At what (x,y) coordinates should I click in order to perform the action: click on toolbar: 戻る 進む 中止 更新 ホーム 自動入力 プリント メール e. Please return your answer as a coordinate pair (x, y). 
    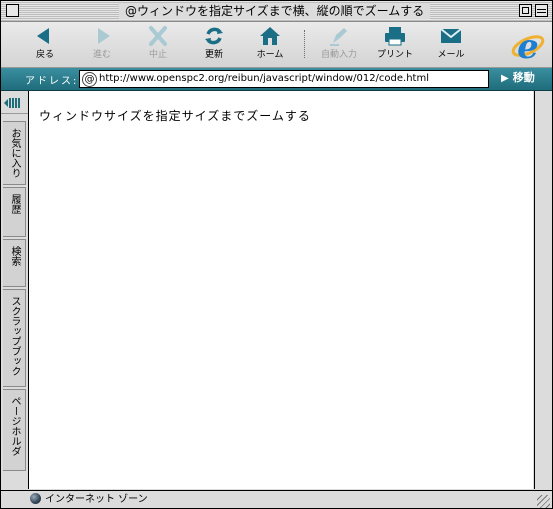
    Looking at the image, I should click on (276, 45).